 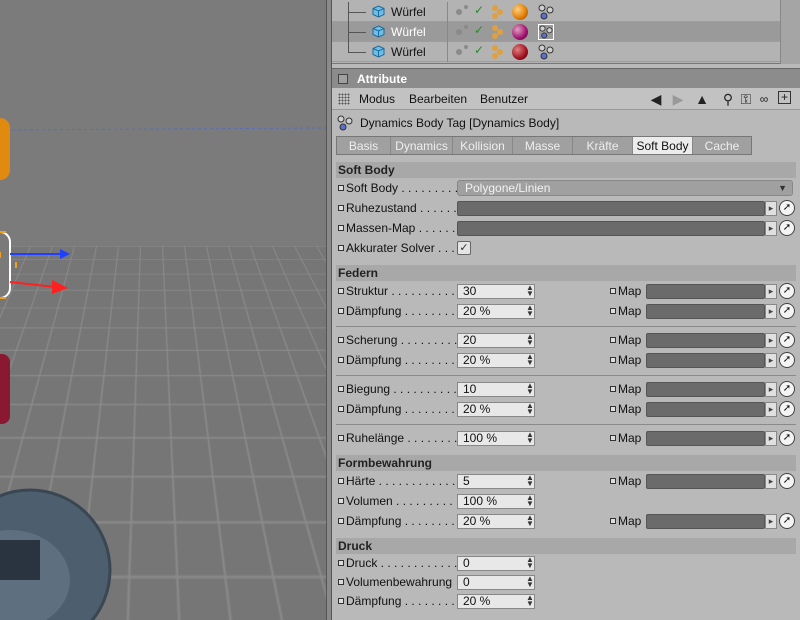 I want to click on dynamics-tag-icon-selected, so click(x=546, y=32).